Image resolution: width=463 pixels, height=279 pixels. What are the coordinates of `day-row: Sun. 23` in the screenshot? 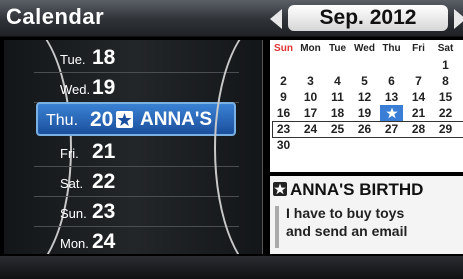 It's located at (136, 211).